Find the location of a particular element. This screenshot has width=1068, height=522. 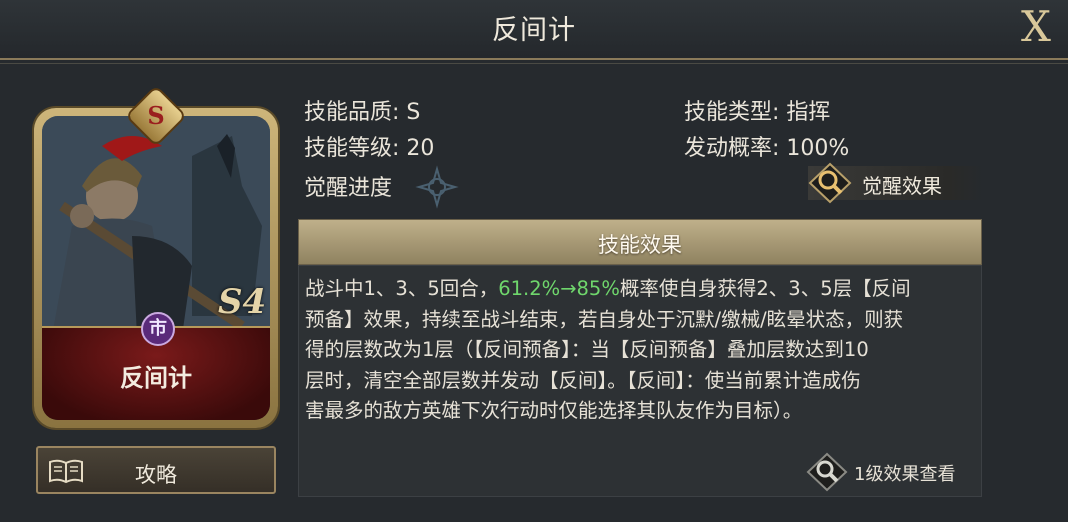

guide-label: 攻略 is located at coordinates (156, 475).